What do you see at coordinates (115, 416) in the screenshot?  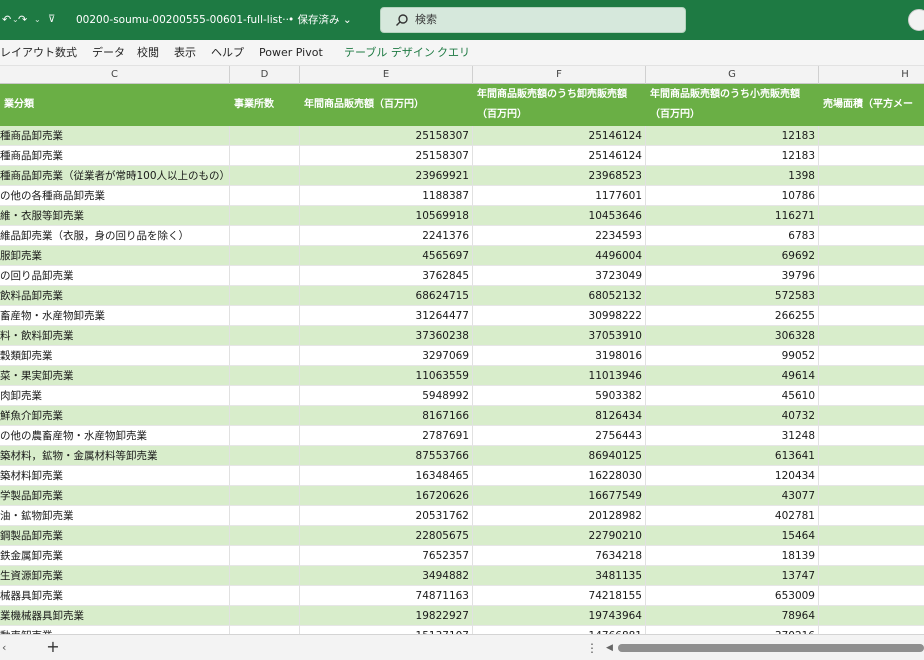 I see `cell-industry: 鮮魚介卸売業` at bounding box center [115, 416].